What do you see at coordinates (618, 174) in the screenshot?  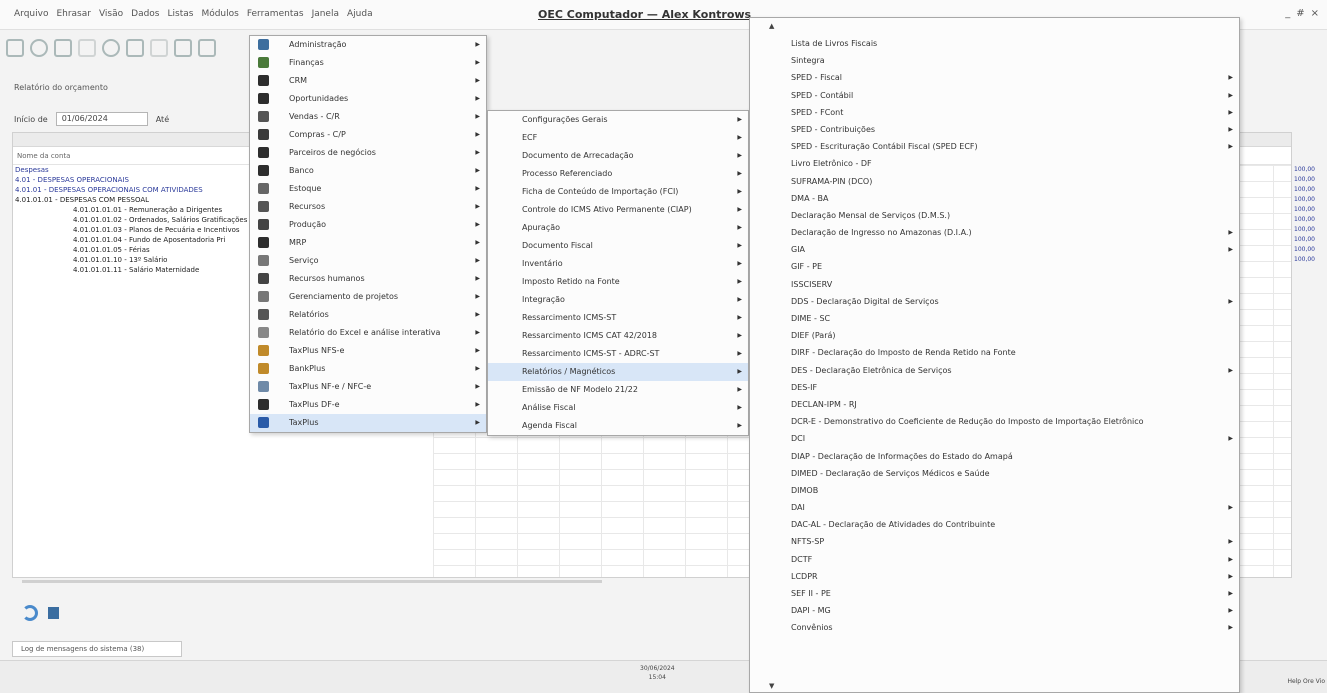 I see `menu-item-processo-referenciado: Processo Referenciado ▶` at bounding box center [618, 174].